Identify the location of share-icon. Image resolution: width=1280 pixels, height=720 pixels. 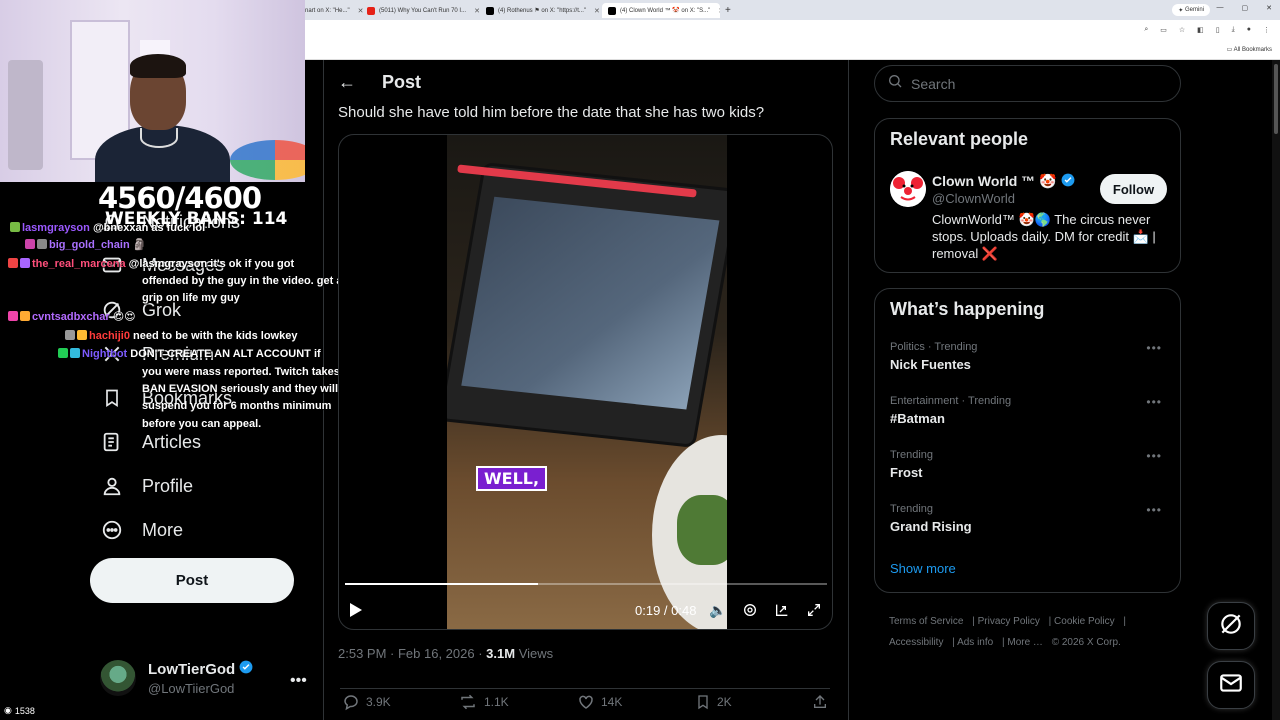
(820, 701).